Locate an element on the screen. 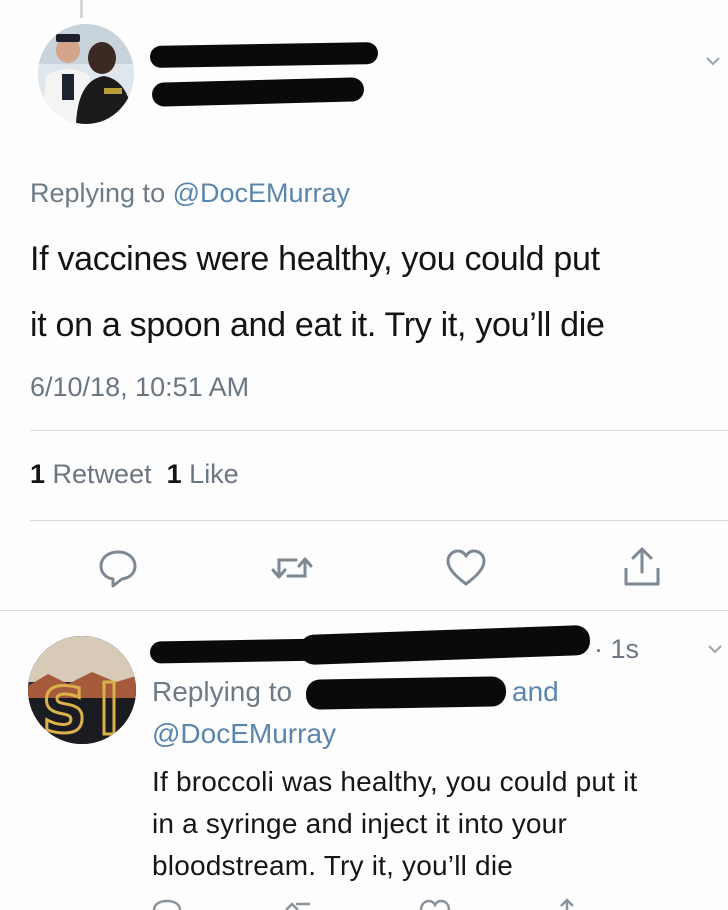  like-stat: 1 Like is located at coordinates (203, 474).